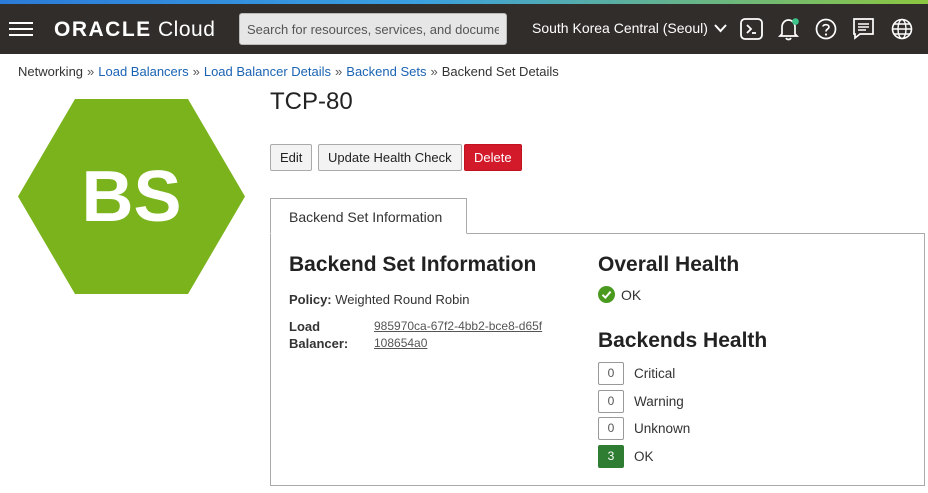 The image size is (928, 493). I want to click on chevron-down-icon, so click(720, 27).